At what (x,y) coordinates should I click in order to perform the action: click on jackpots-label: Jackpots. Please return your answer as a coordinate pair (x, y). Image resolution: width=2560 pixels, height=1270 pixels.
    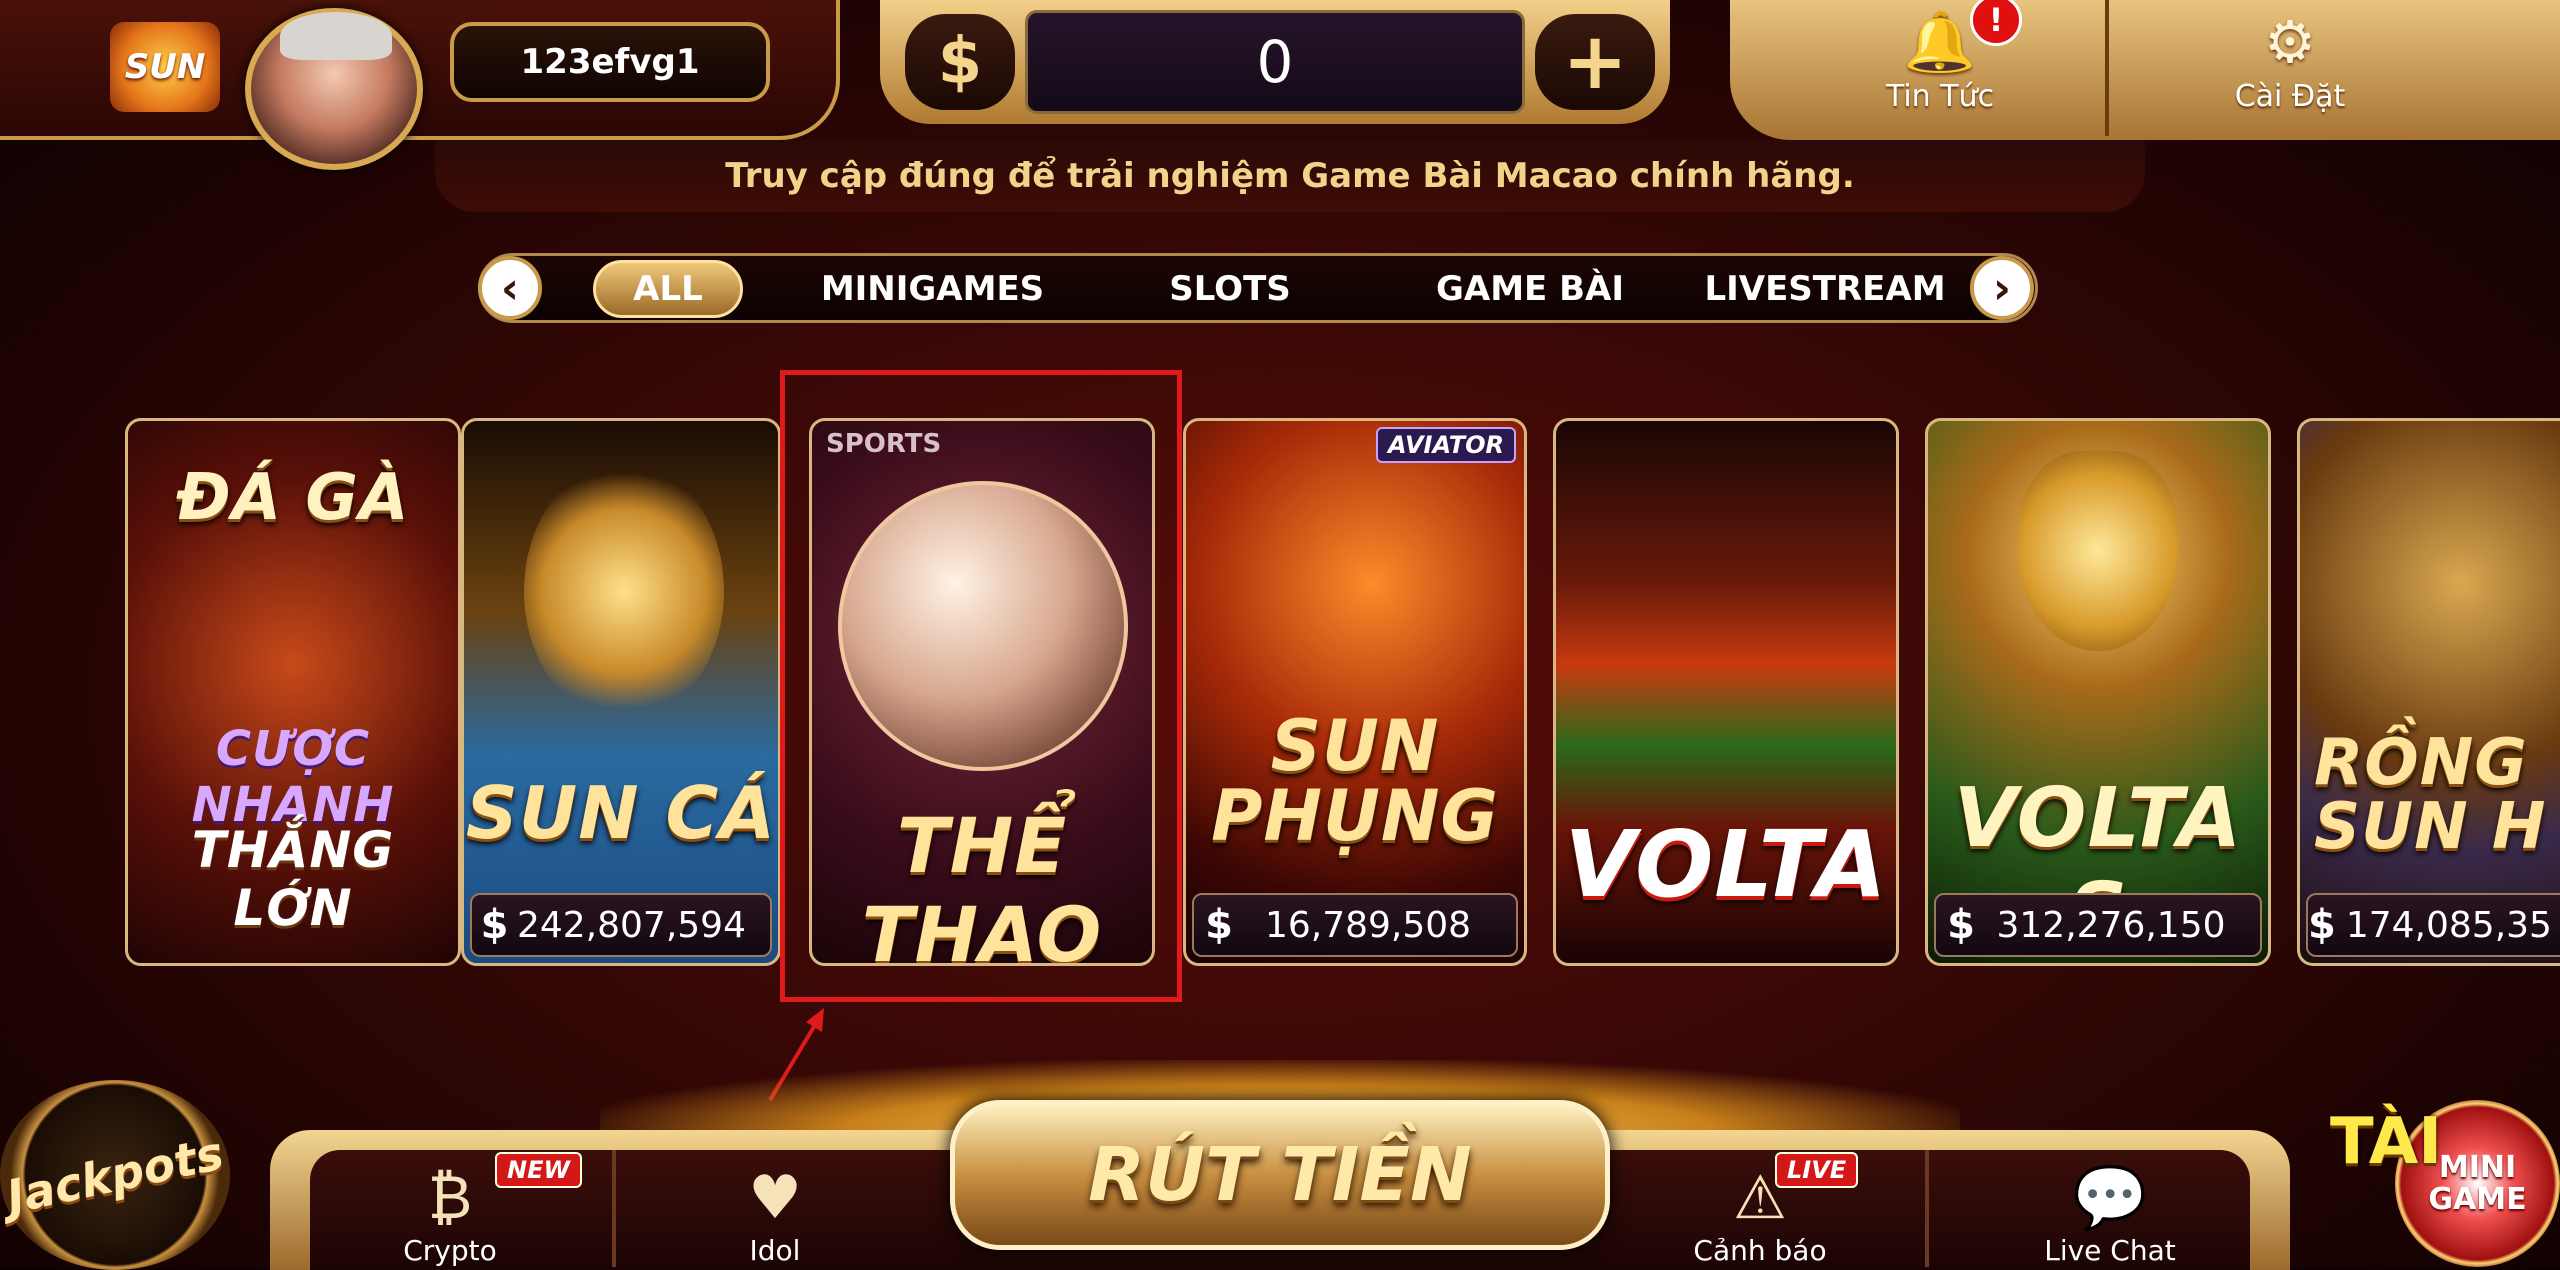
    Looking at the image, I should click on (115, 1175).